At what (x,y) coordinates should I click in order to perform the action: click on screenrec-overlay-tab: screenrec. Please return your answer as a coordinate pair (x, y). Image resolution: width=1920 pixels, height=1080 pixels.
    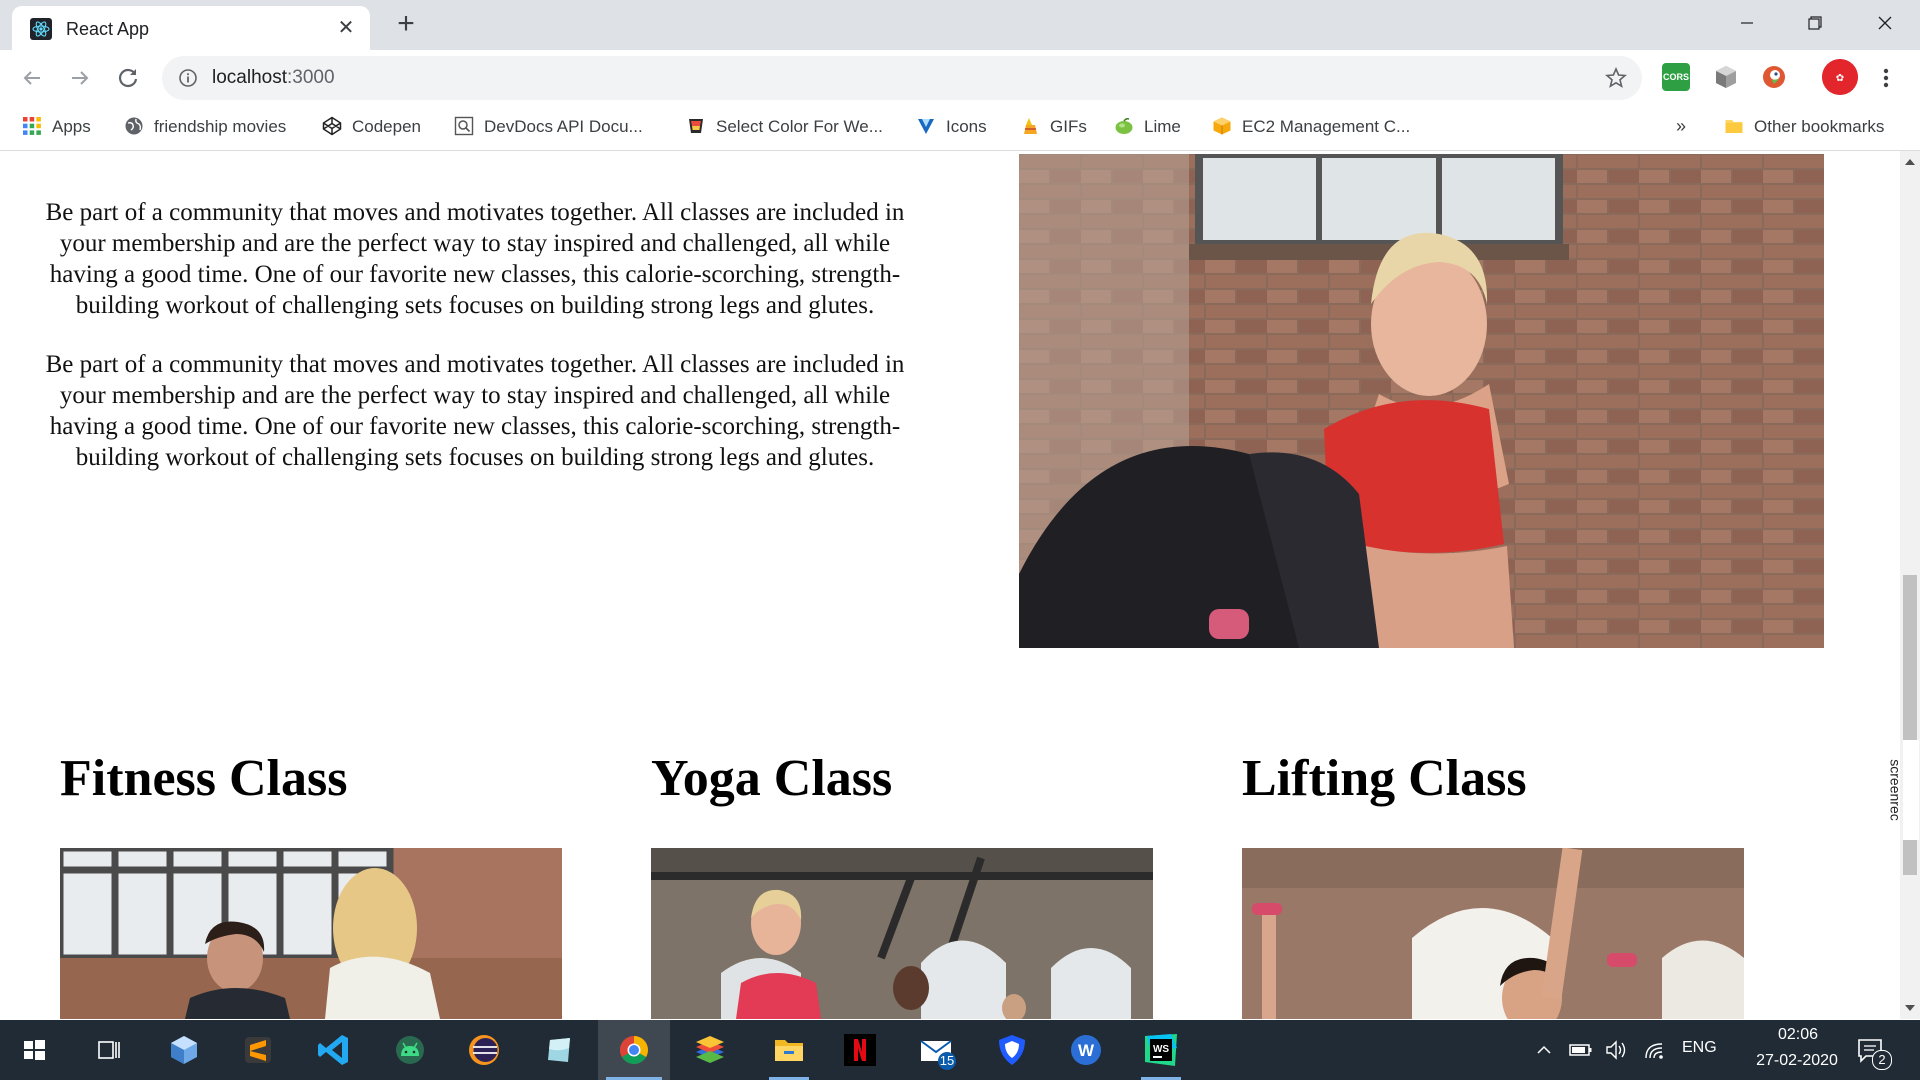
    Looking at the image, I should click on (1903, 790).